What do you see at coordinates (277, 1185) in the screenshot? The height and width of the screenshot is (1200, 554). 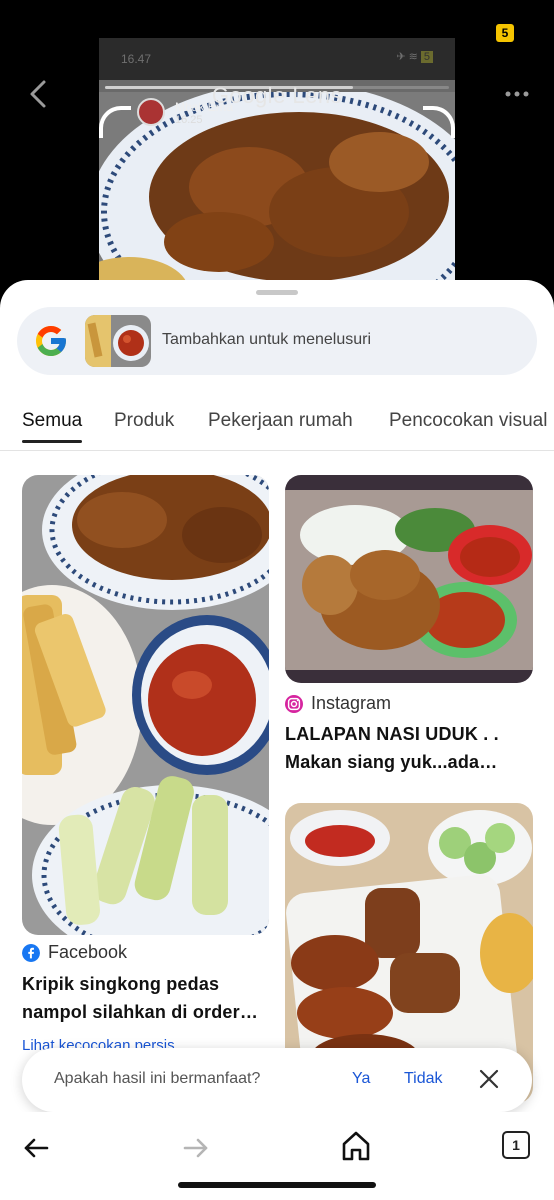 I see `home-indicator` at bounding box center [277, 1185].